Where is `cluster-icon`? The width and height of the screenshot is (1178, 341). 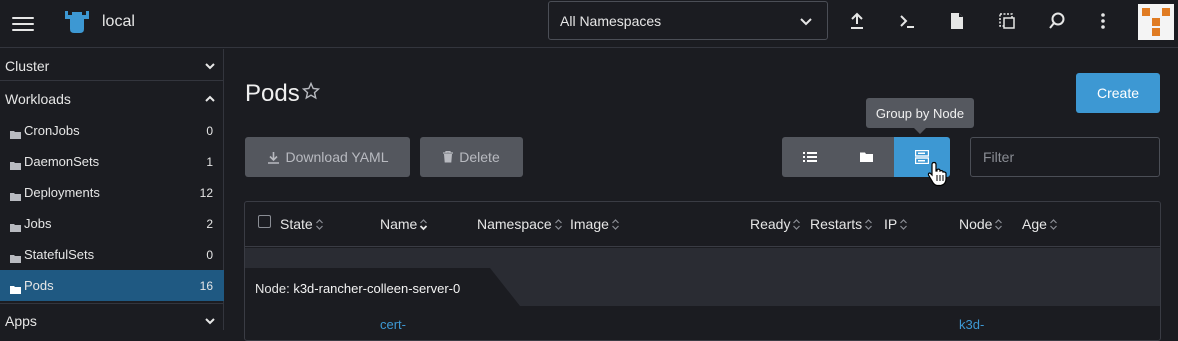 cluster-icon is located at coordinates (77, 22).